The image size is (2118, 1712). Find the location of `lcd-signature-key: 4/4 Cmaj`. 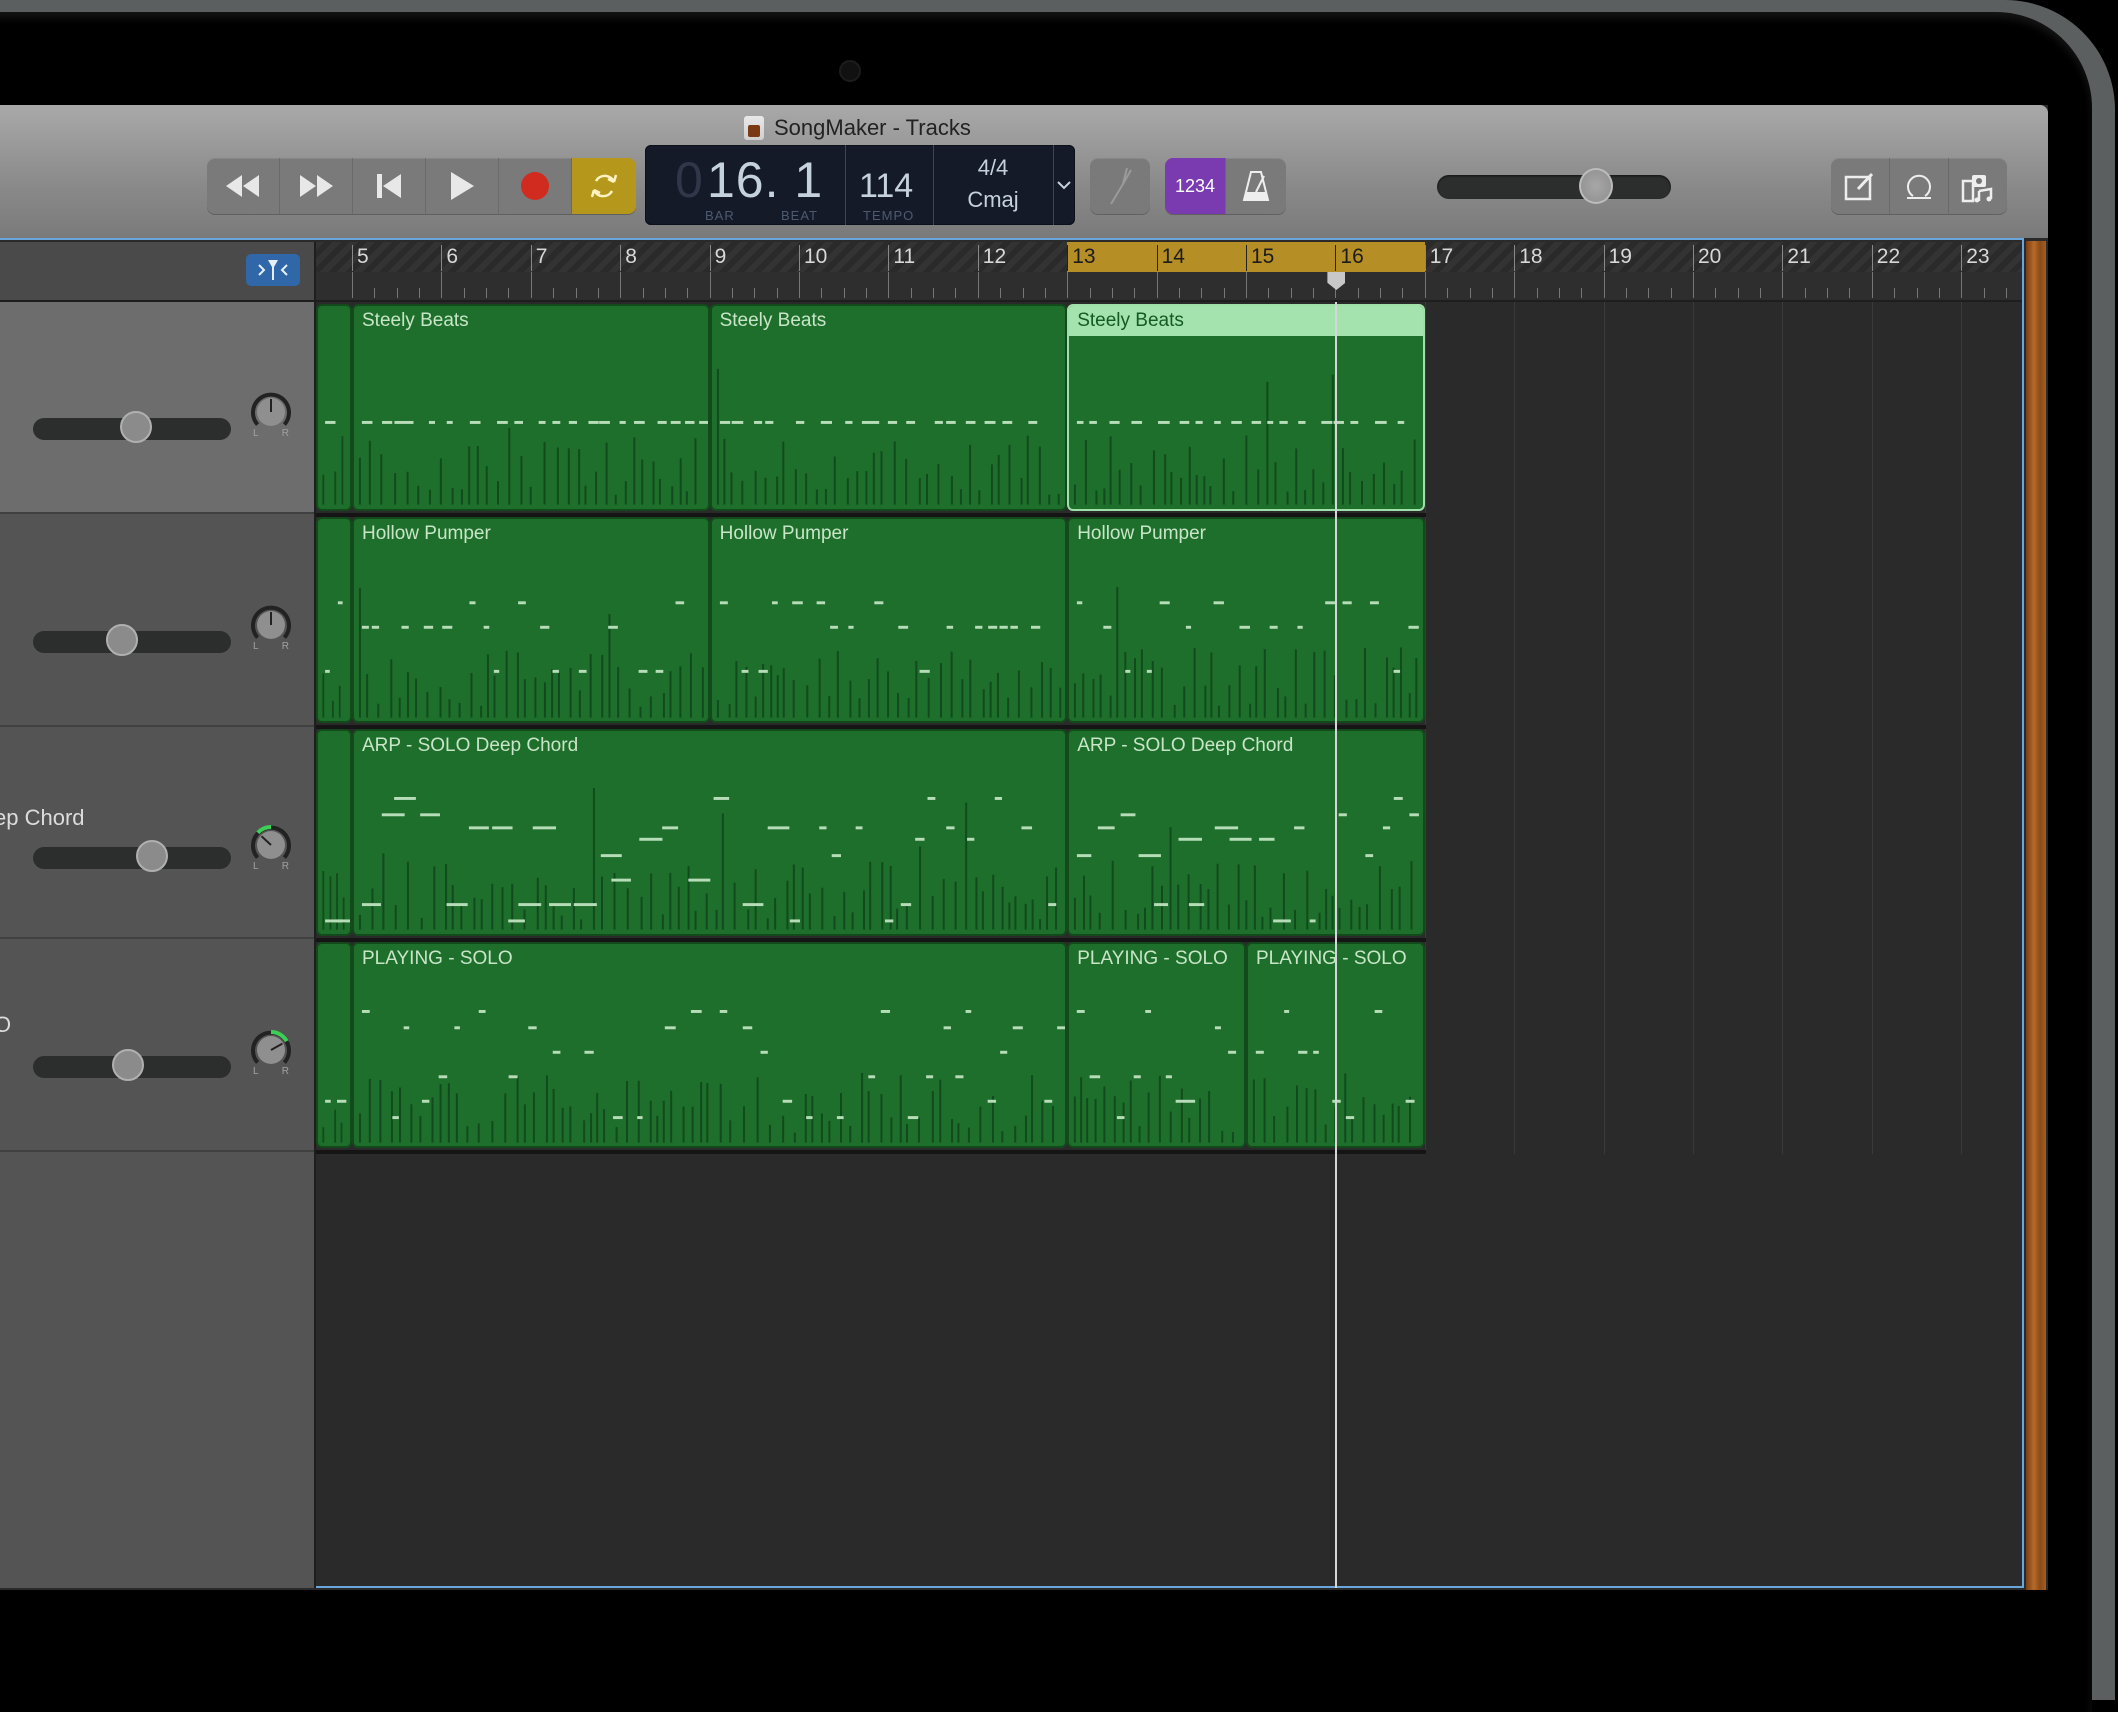

lcd-signature-key: 4/4 Cmaj is located at coordinates (993, 185).